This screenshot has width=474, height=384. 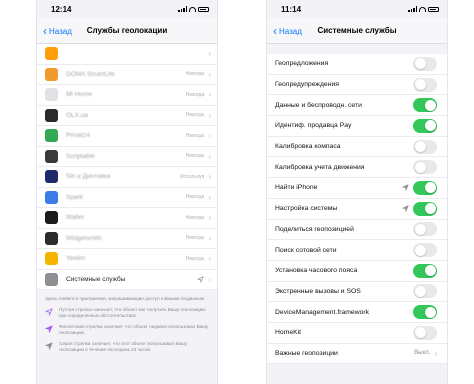 I want to click on app-row: Spark Никогда ›, so click(x=127, y=198).